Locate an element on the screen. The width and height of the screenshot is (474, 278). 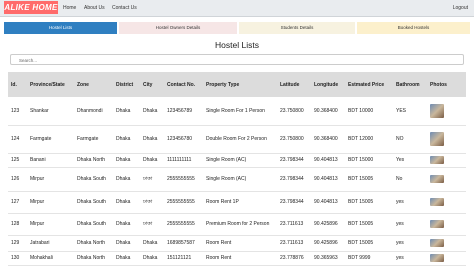
cell-id: 125 is located at coordinates (17, 160).